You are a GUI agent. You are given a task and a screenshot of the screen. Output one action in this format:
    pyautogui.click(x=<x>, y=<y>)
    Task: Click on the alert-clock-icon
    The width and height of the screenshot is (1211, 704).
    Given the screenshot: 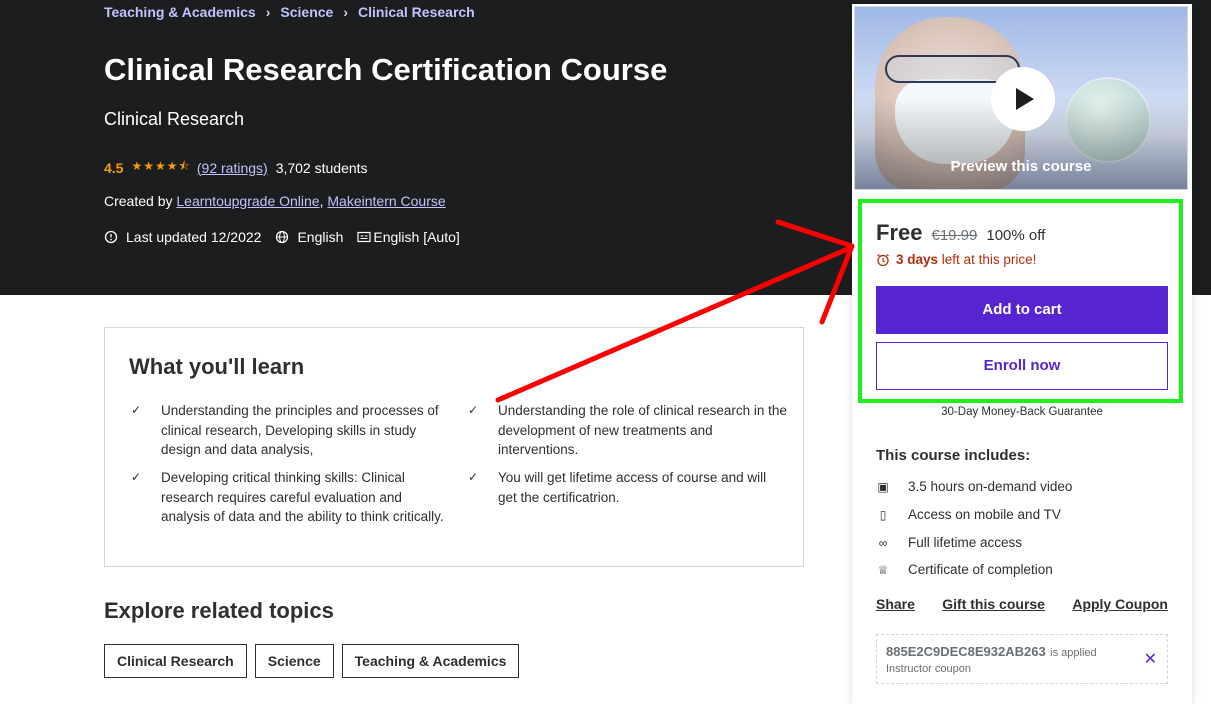 What is the action you would take?
    pyautogui.click(x=111, y=237)
    